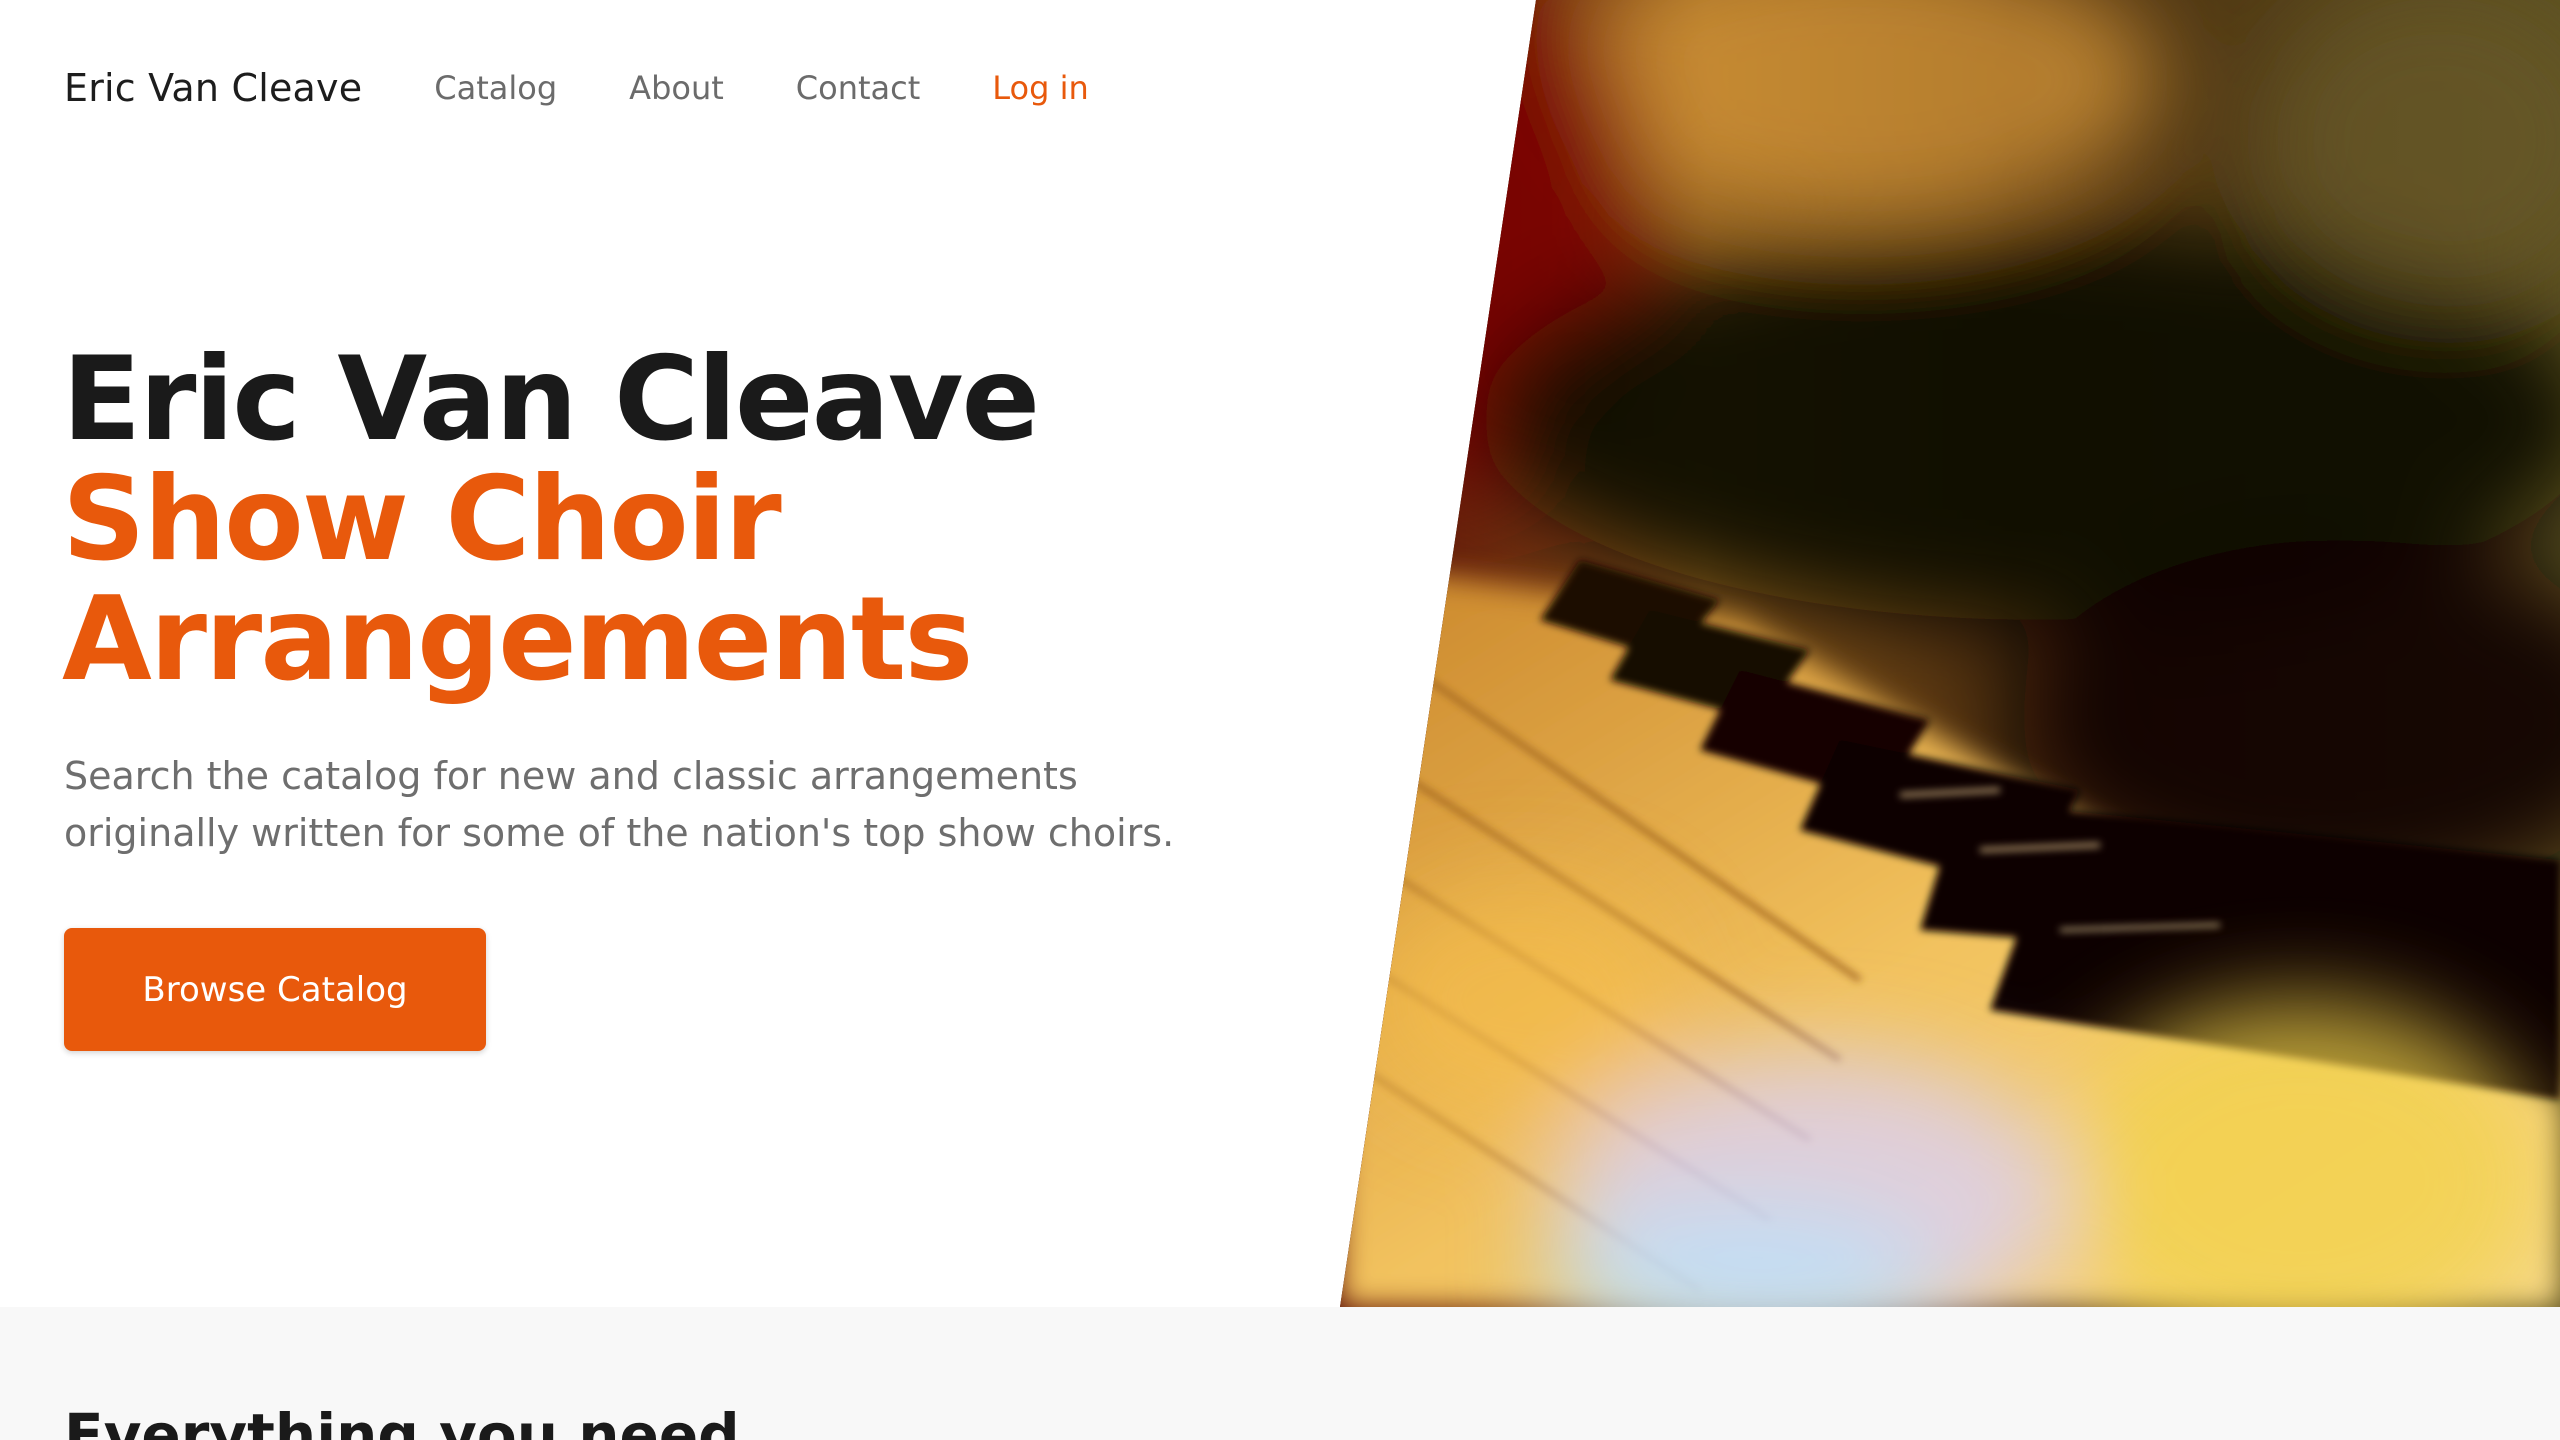  I want to click on login-link: Log in, so click(1040, 88).